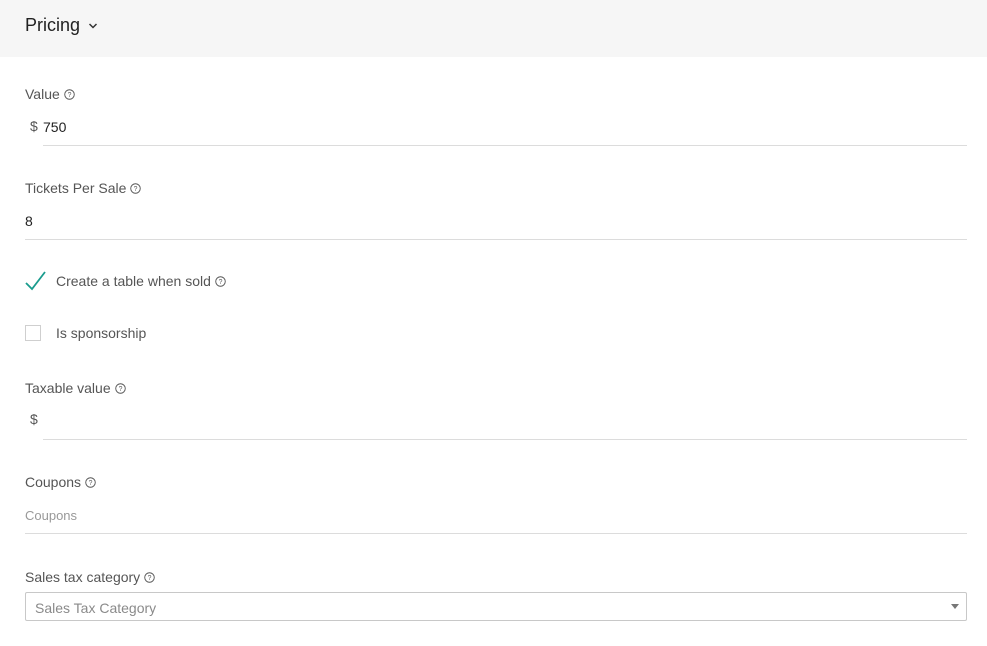 The height and width of the screenshot is (646, 987). I want to click on section-title: Pricing, so click(53, 25).